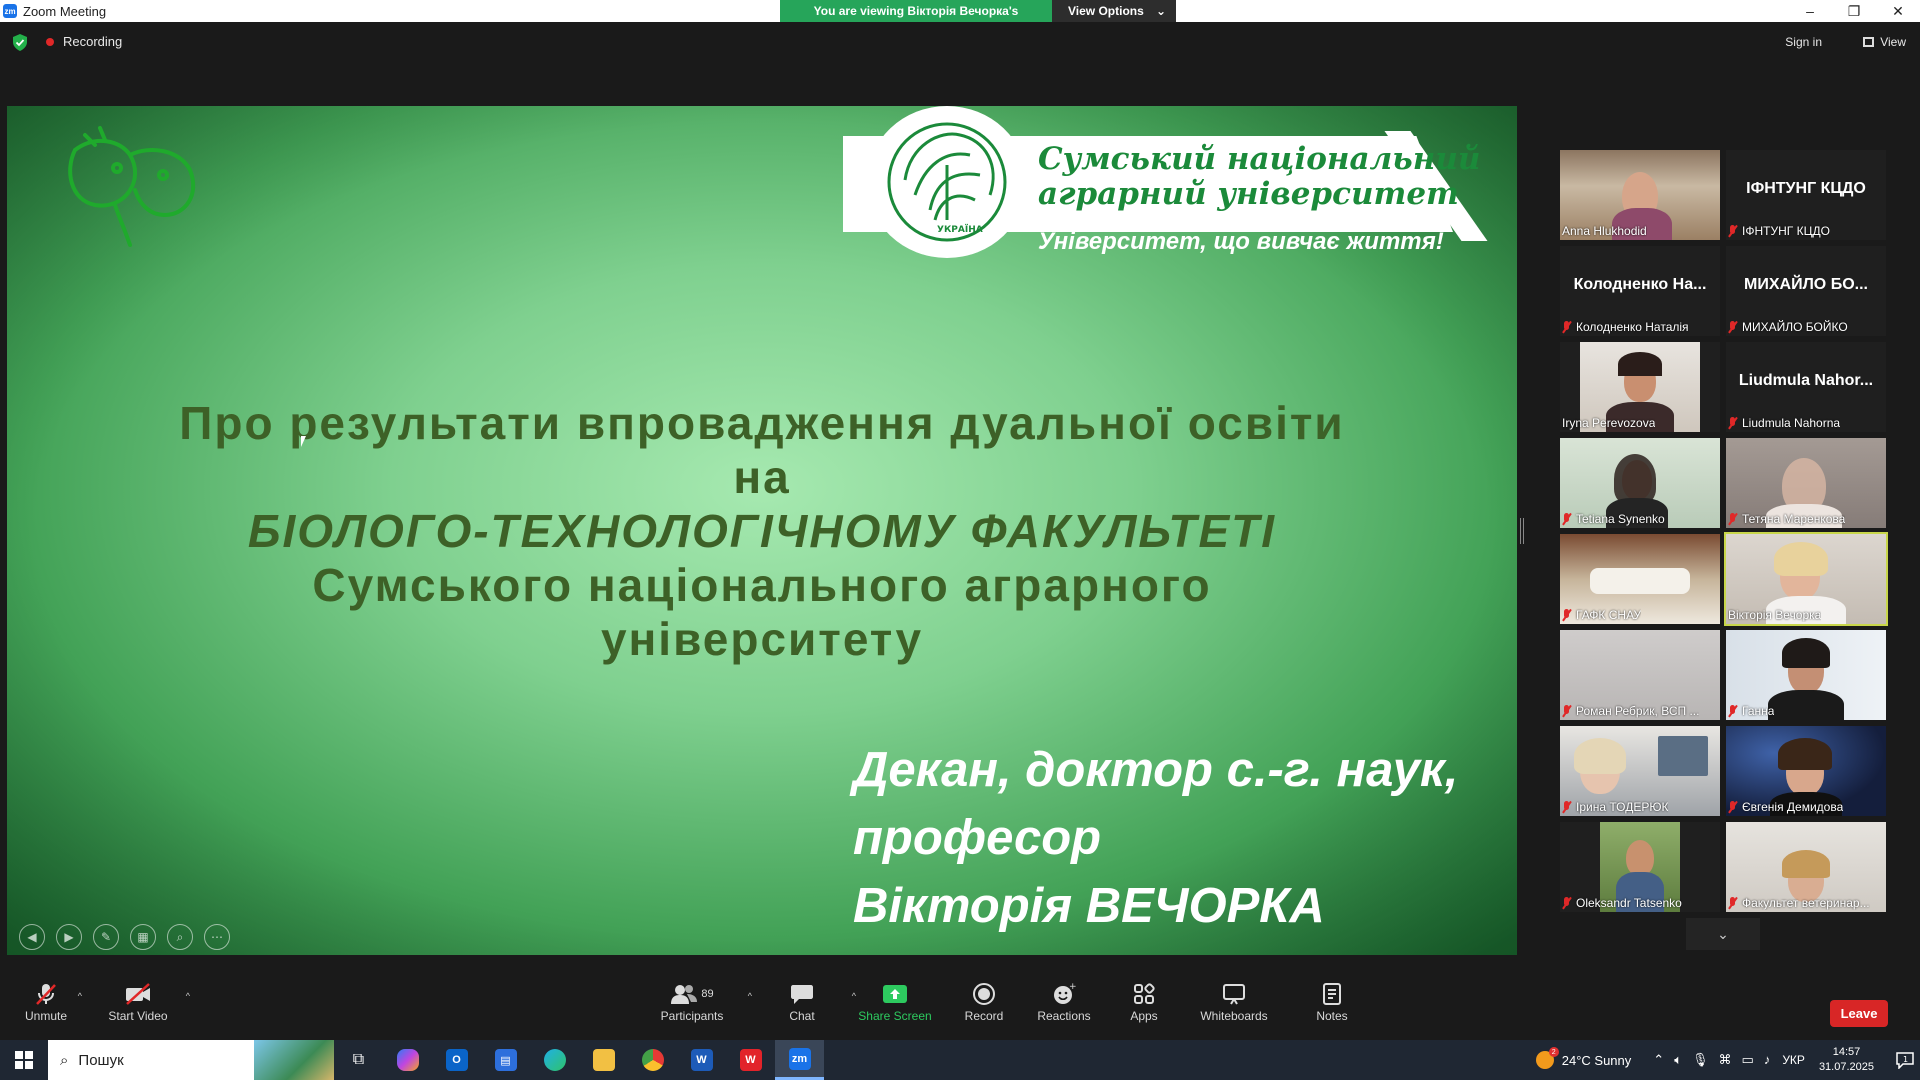 This screenshot has height=1080, width=1920. What do you see at coordinates (960, 52) in the screenshot?
I see `meeting-topbar: Recording Sign in View` at bounding box center [960, 52].